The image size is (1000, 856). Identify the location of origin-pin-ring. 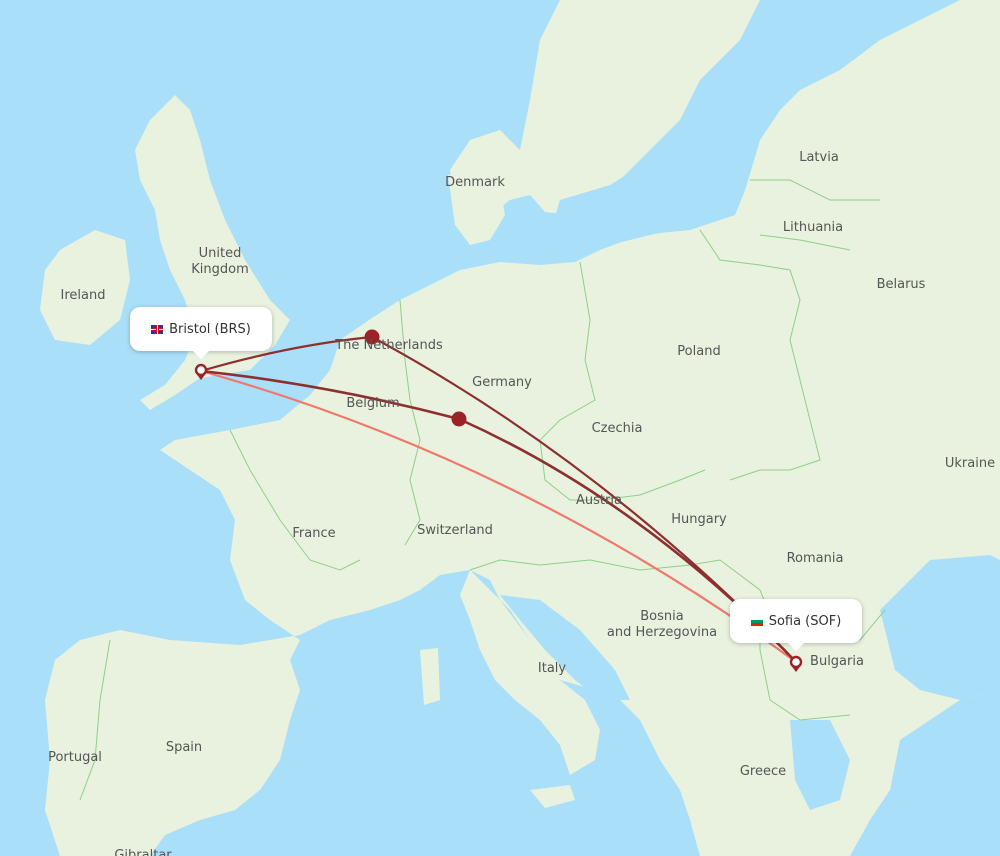
(201, 370).